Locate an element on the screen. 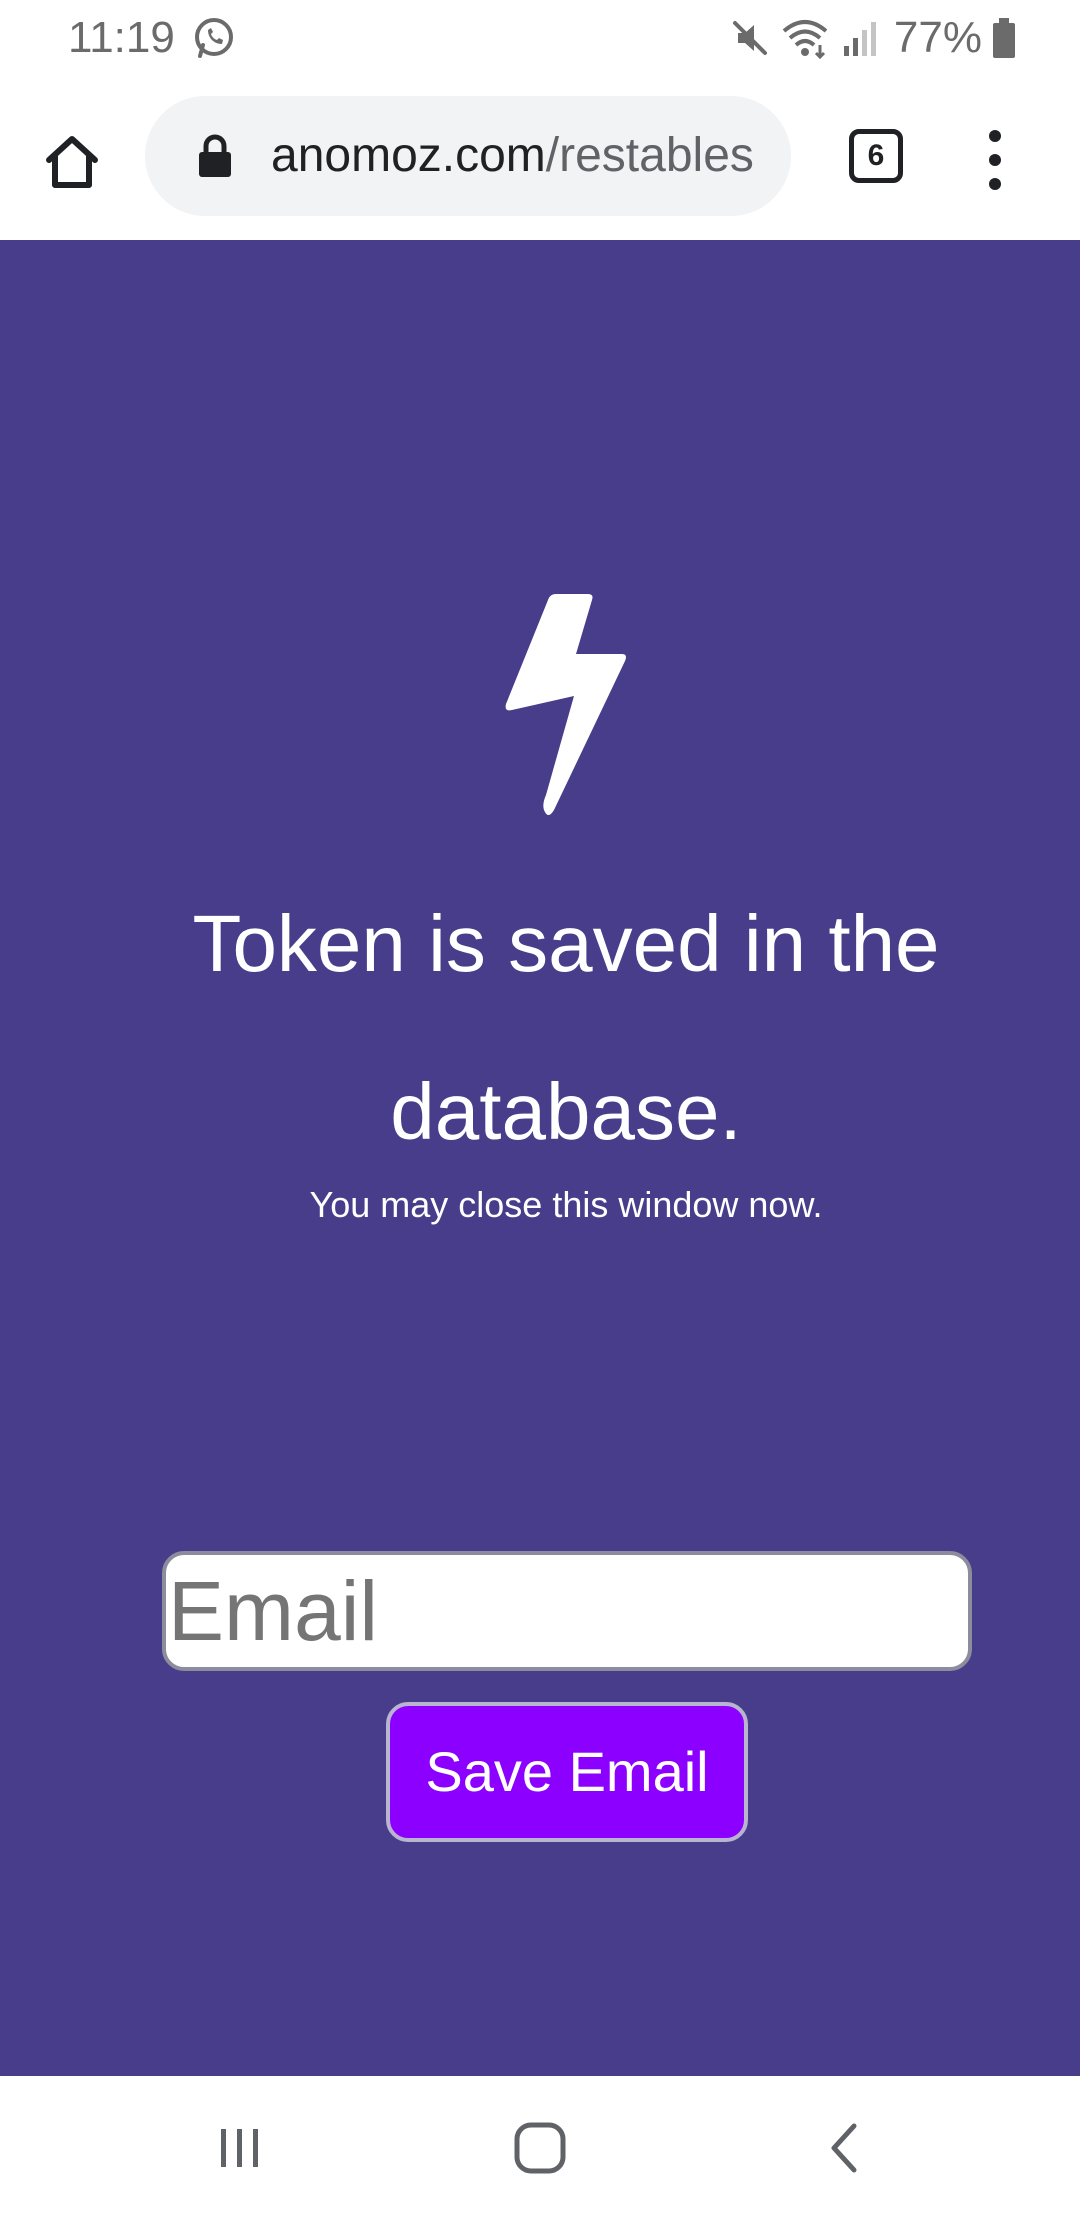  recents-icon is located at coordinates (239, 2148).